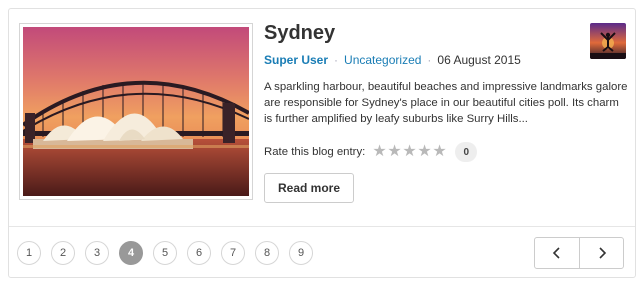  What do you see at coordinates (131, 253) in the screenshot?
I see `page-link: 4` at bounding box center [131, 253].